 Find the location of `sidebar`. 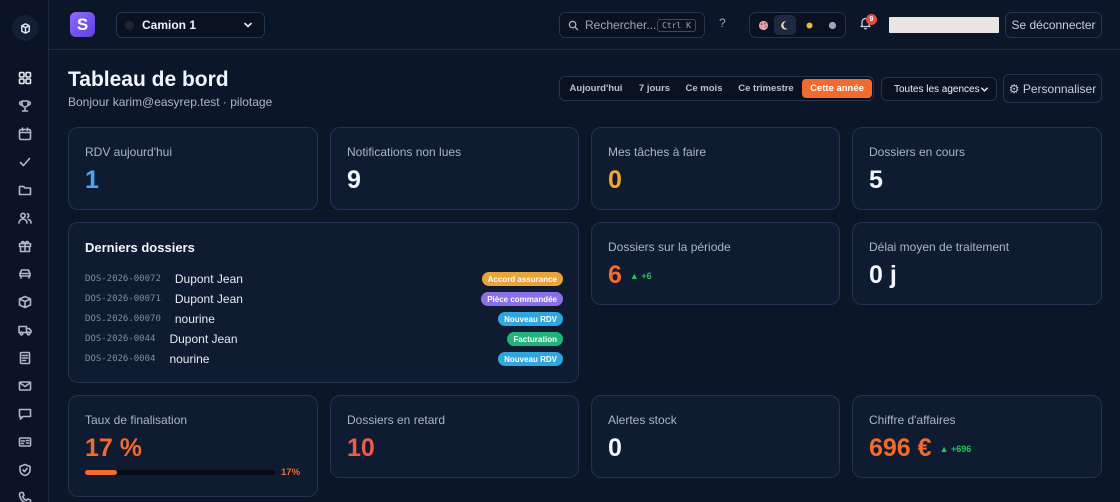

sidebar is located at coordinates (24, 251).